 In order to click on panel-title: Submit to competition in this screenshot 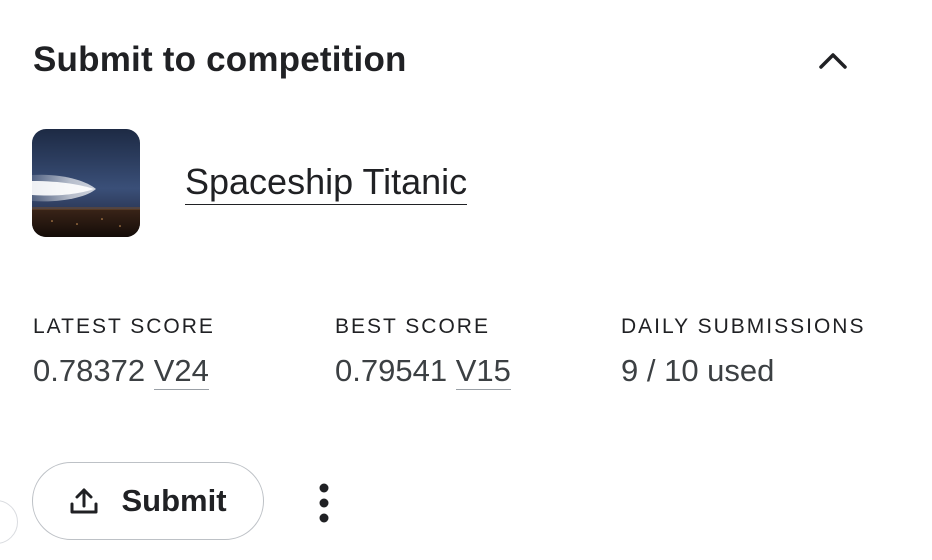, I will do `click(220, 59)`.